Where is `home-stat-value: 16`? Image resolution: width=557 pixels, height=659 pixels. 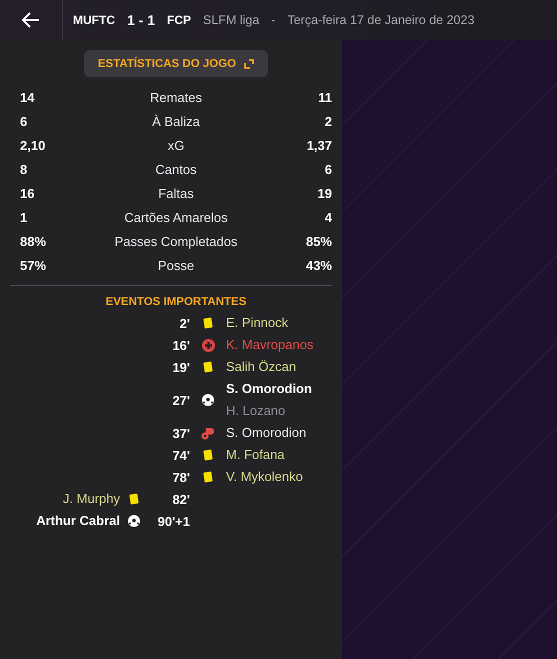
home-stat-value: 16 is located at coordinates (27, 193).